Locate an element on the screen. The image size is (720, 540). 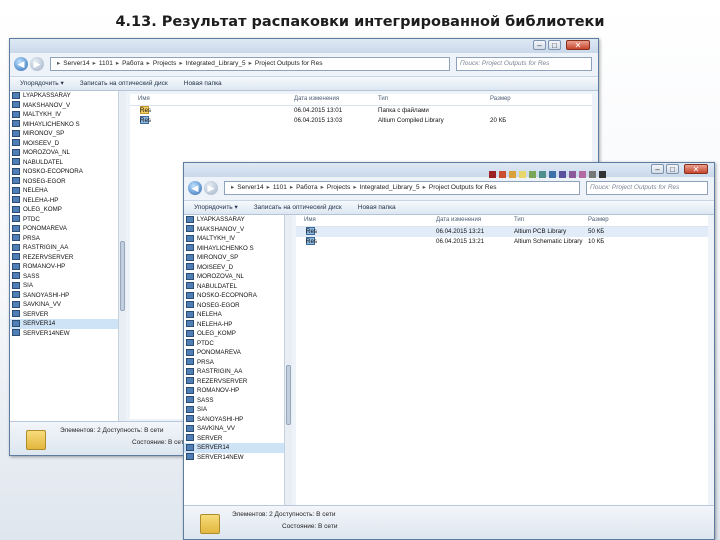
column-header: Имя is located at coordinates (144, 99).